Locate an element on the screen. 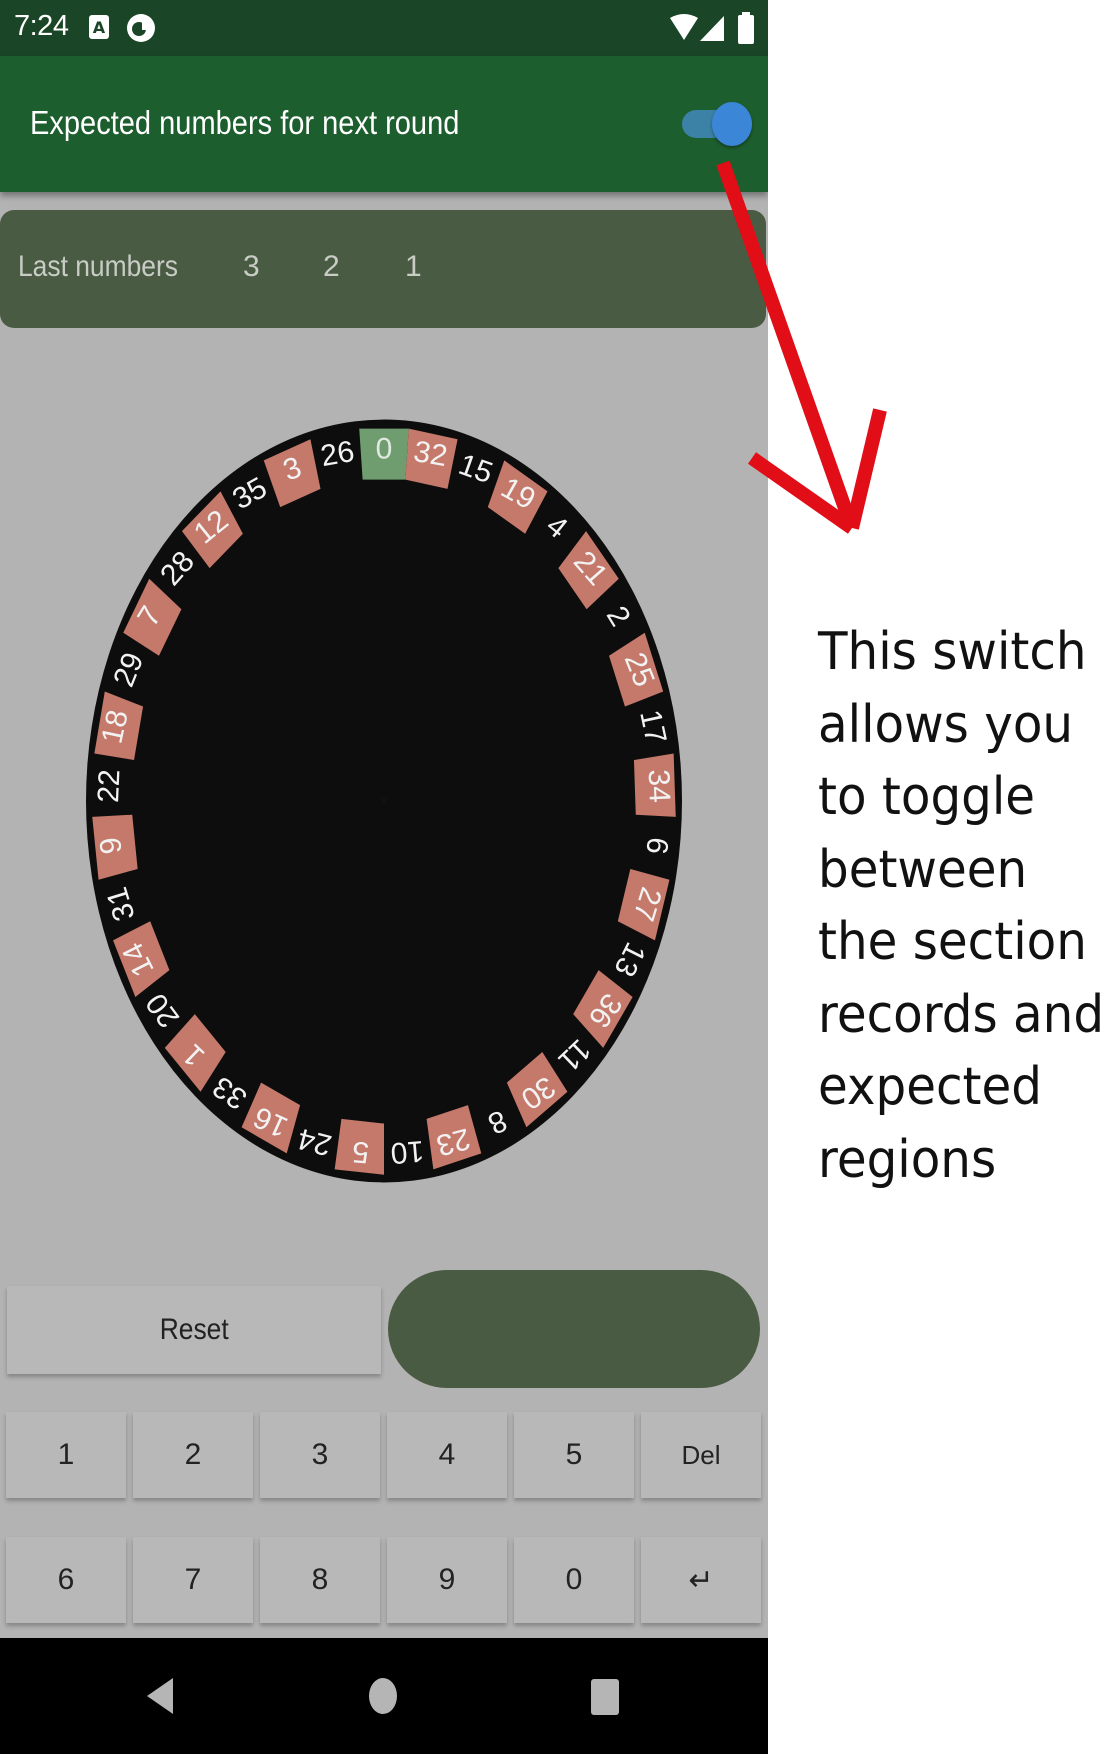  annotation-line: to toggle is located at coordinates (927, 797).